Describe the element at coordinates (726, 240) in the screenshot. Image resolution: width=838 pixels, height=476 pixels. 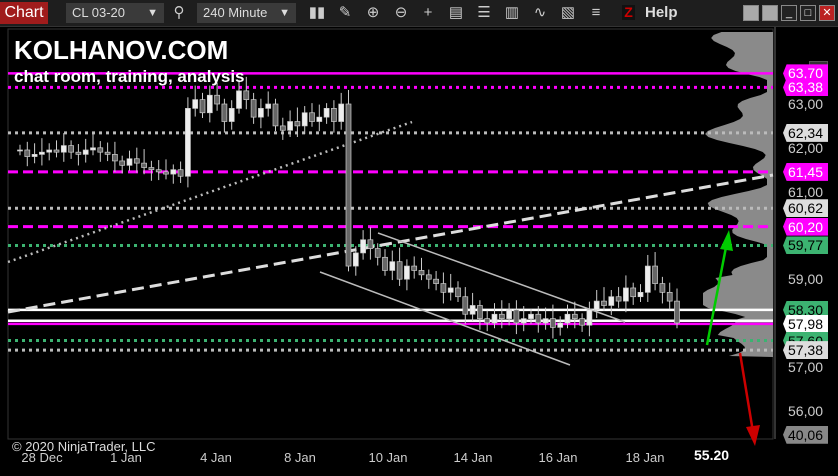
I see `green-arrow-head` at that location.